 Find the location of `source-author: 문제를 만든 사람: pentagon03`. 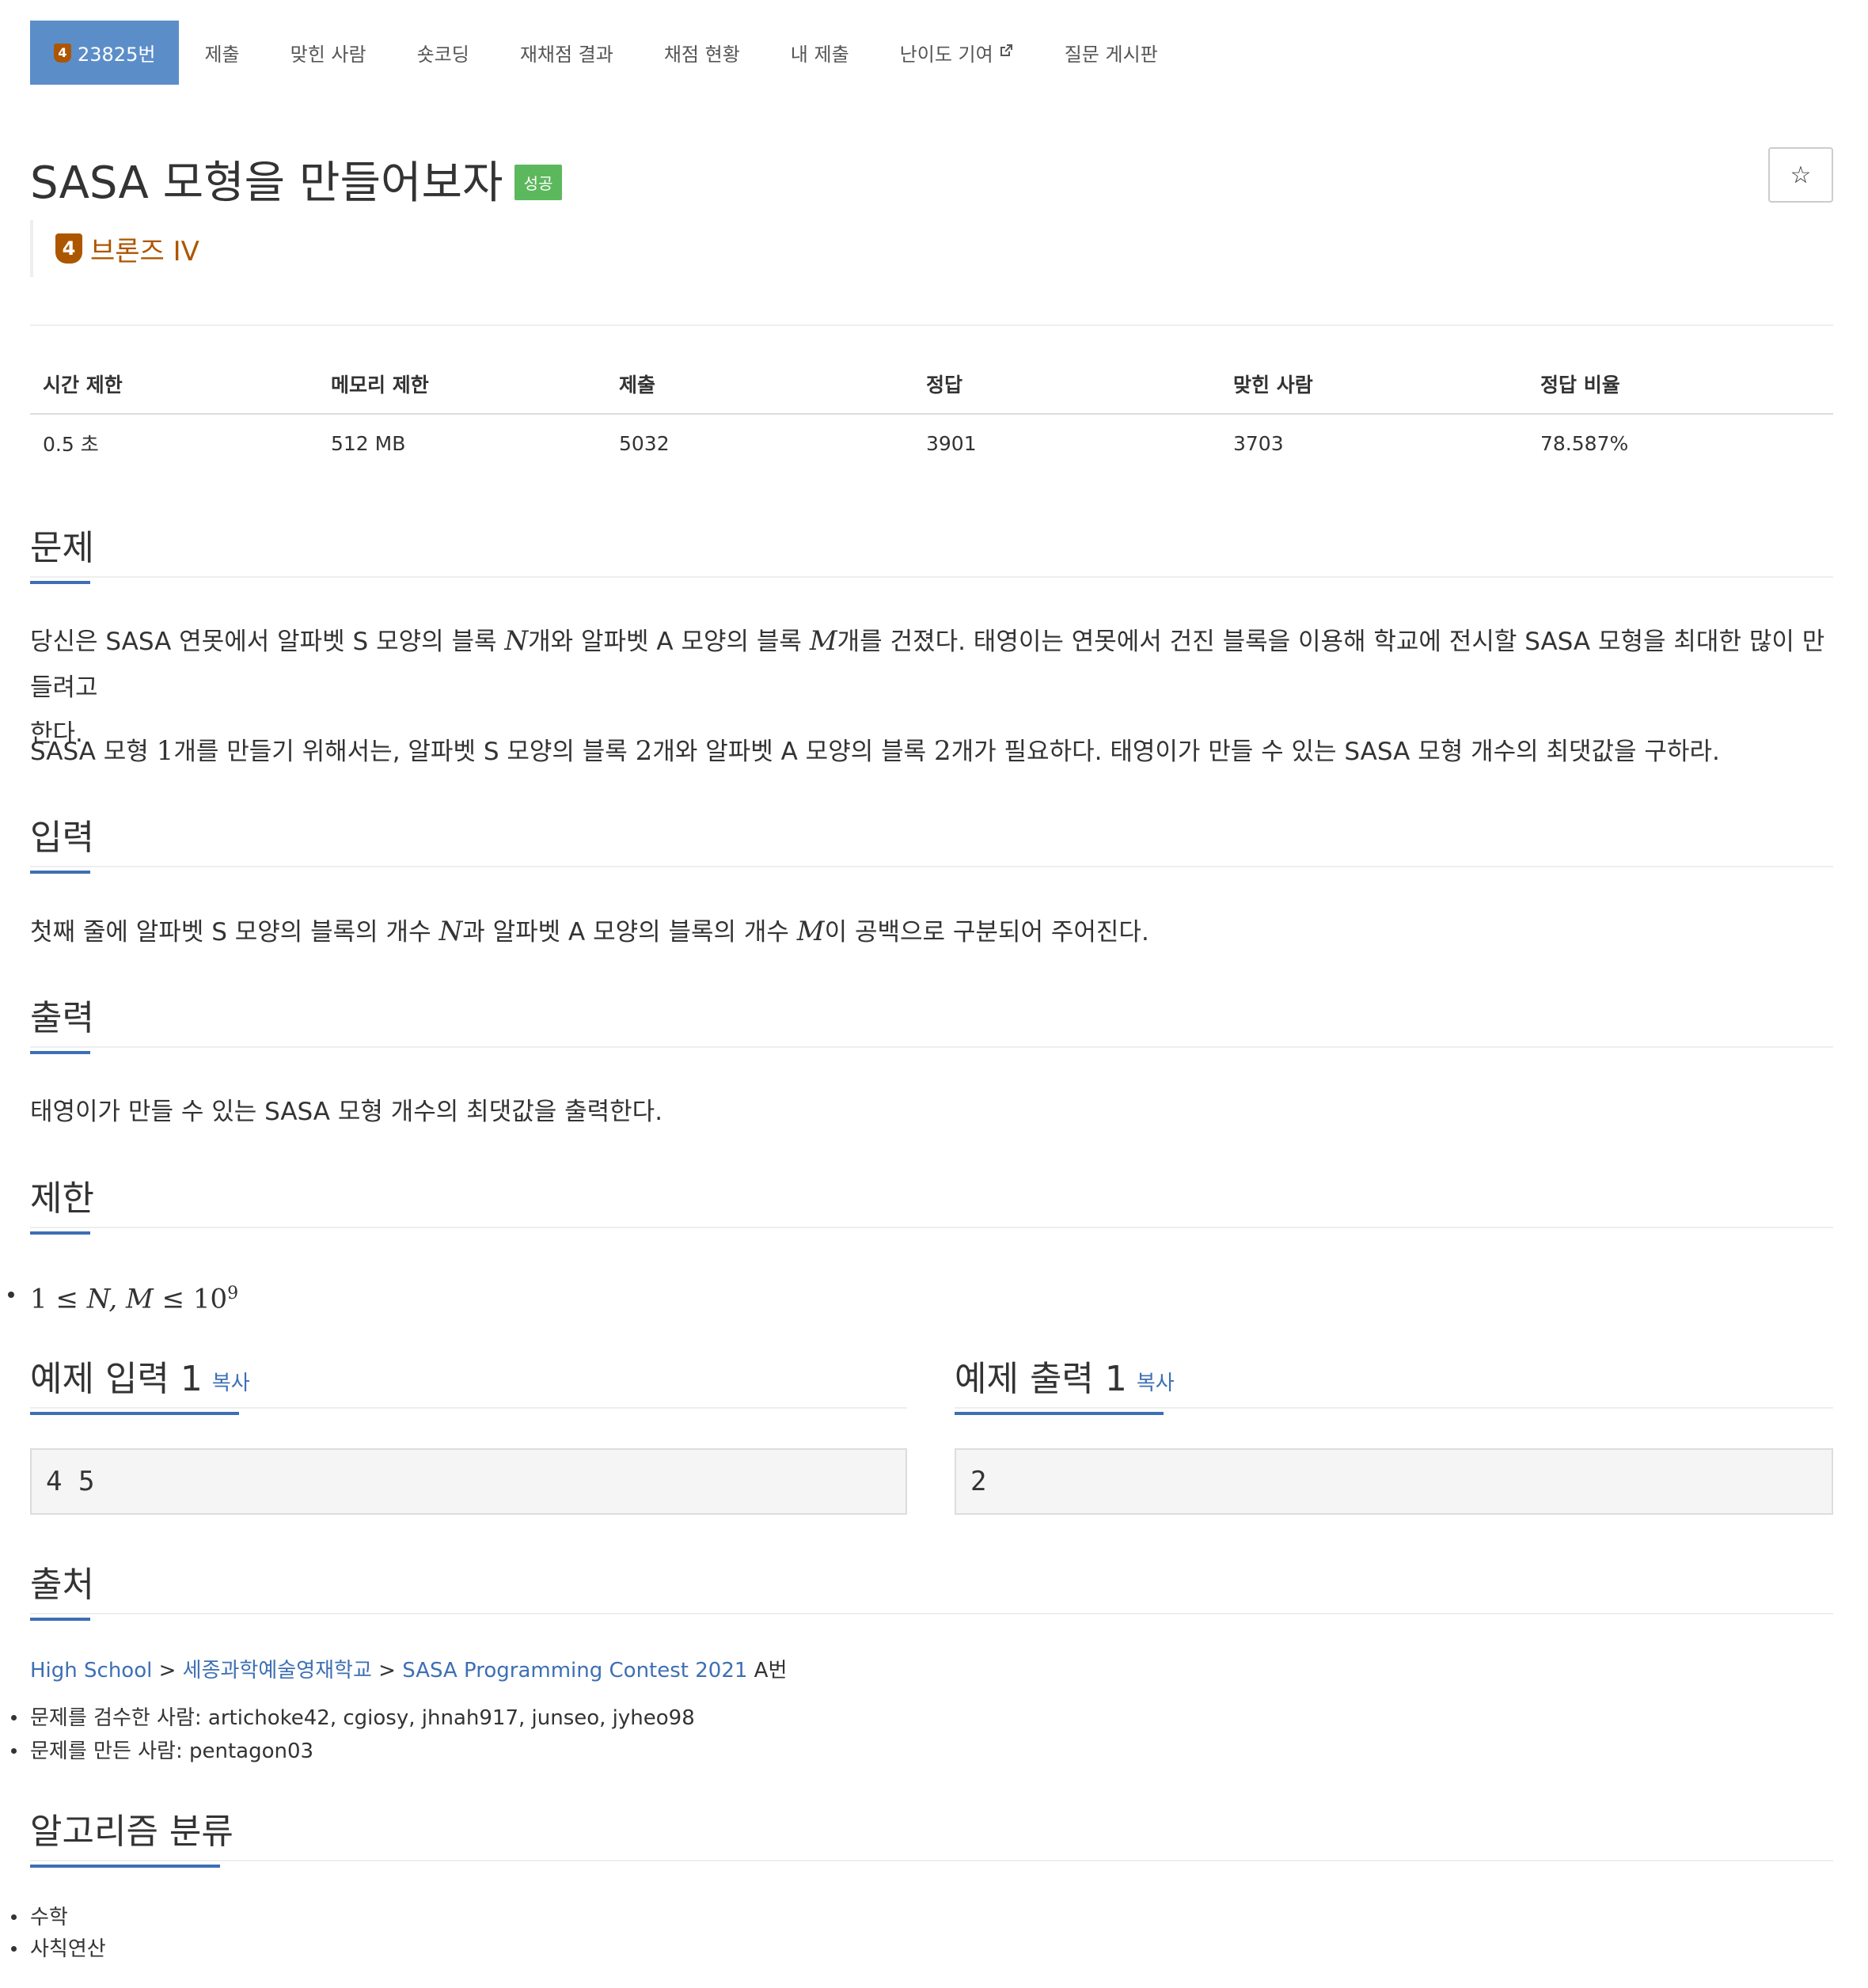

source-author: 문제를 만든 사람: pentagon03 is located at coordinates (172, 1751).